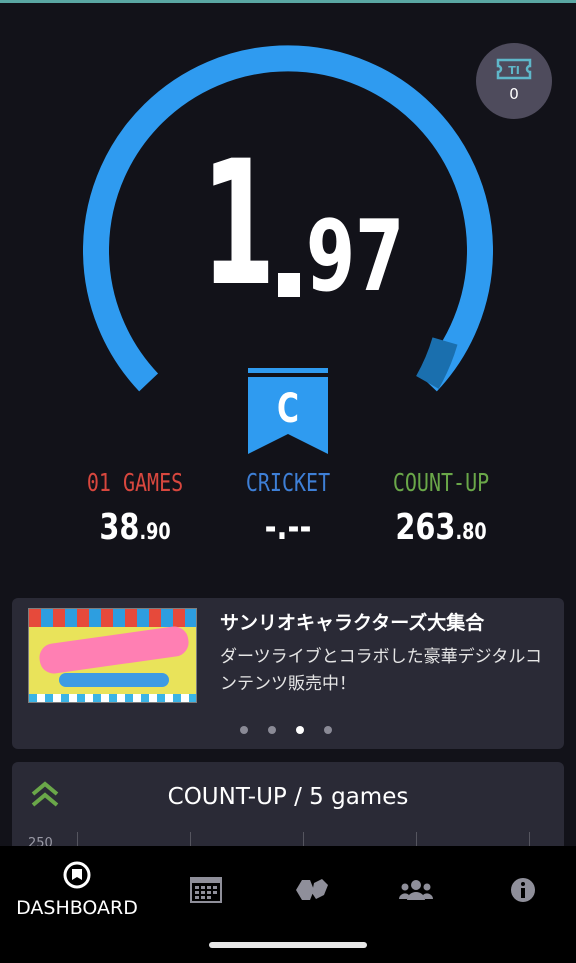  Describe the element at coordinates (112, 698) in the screenshot. I see `banner-border` at that location.